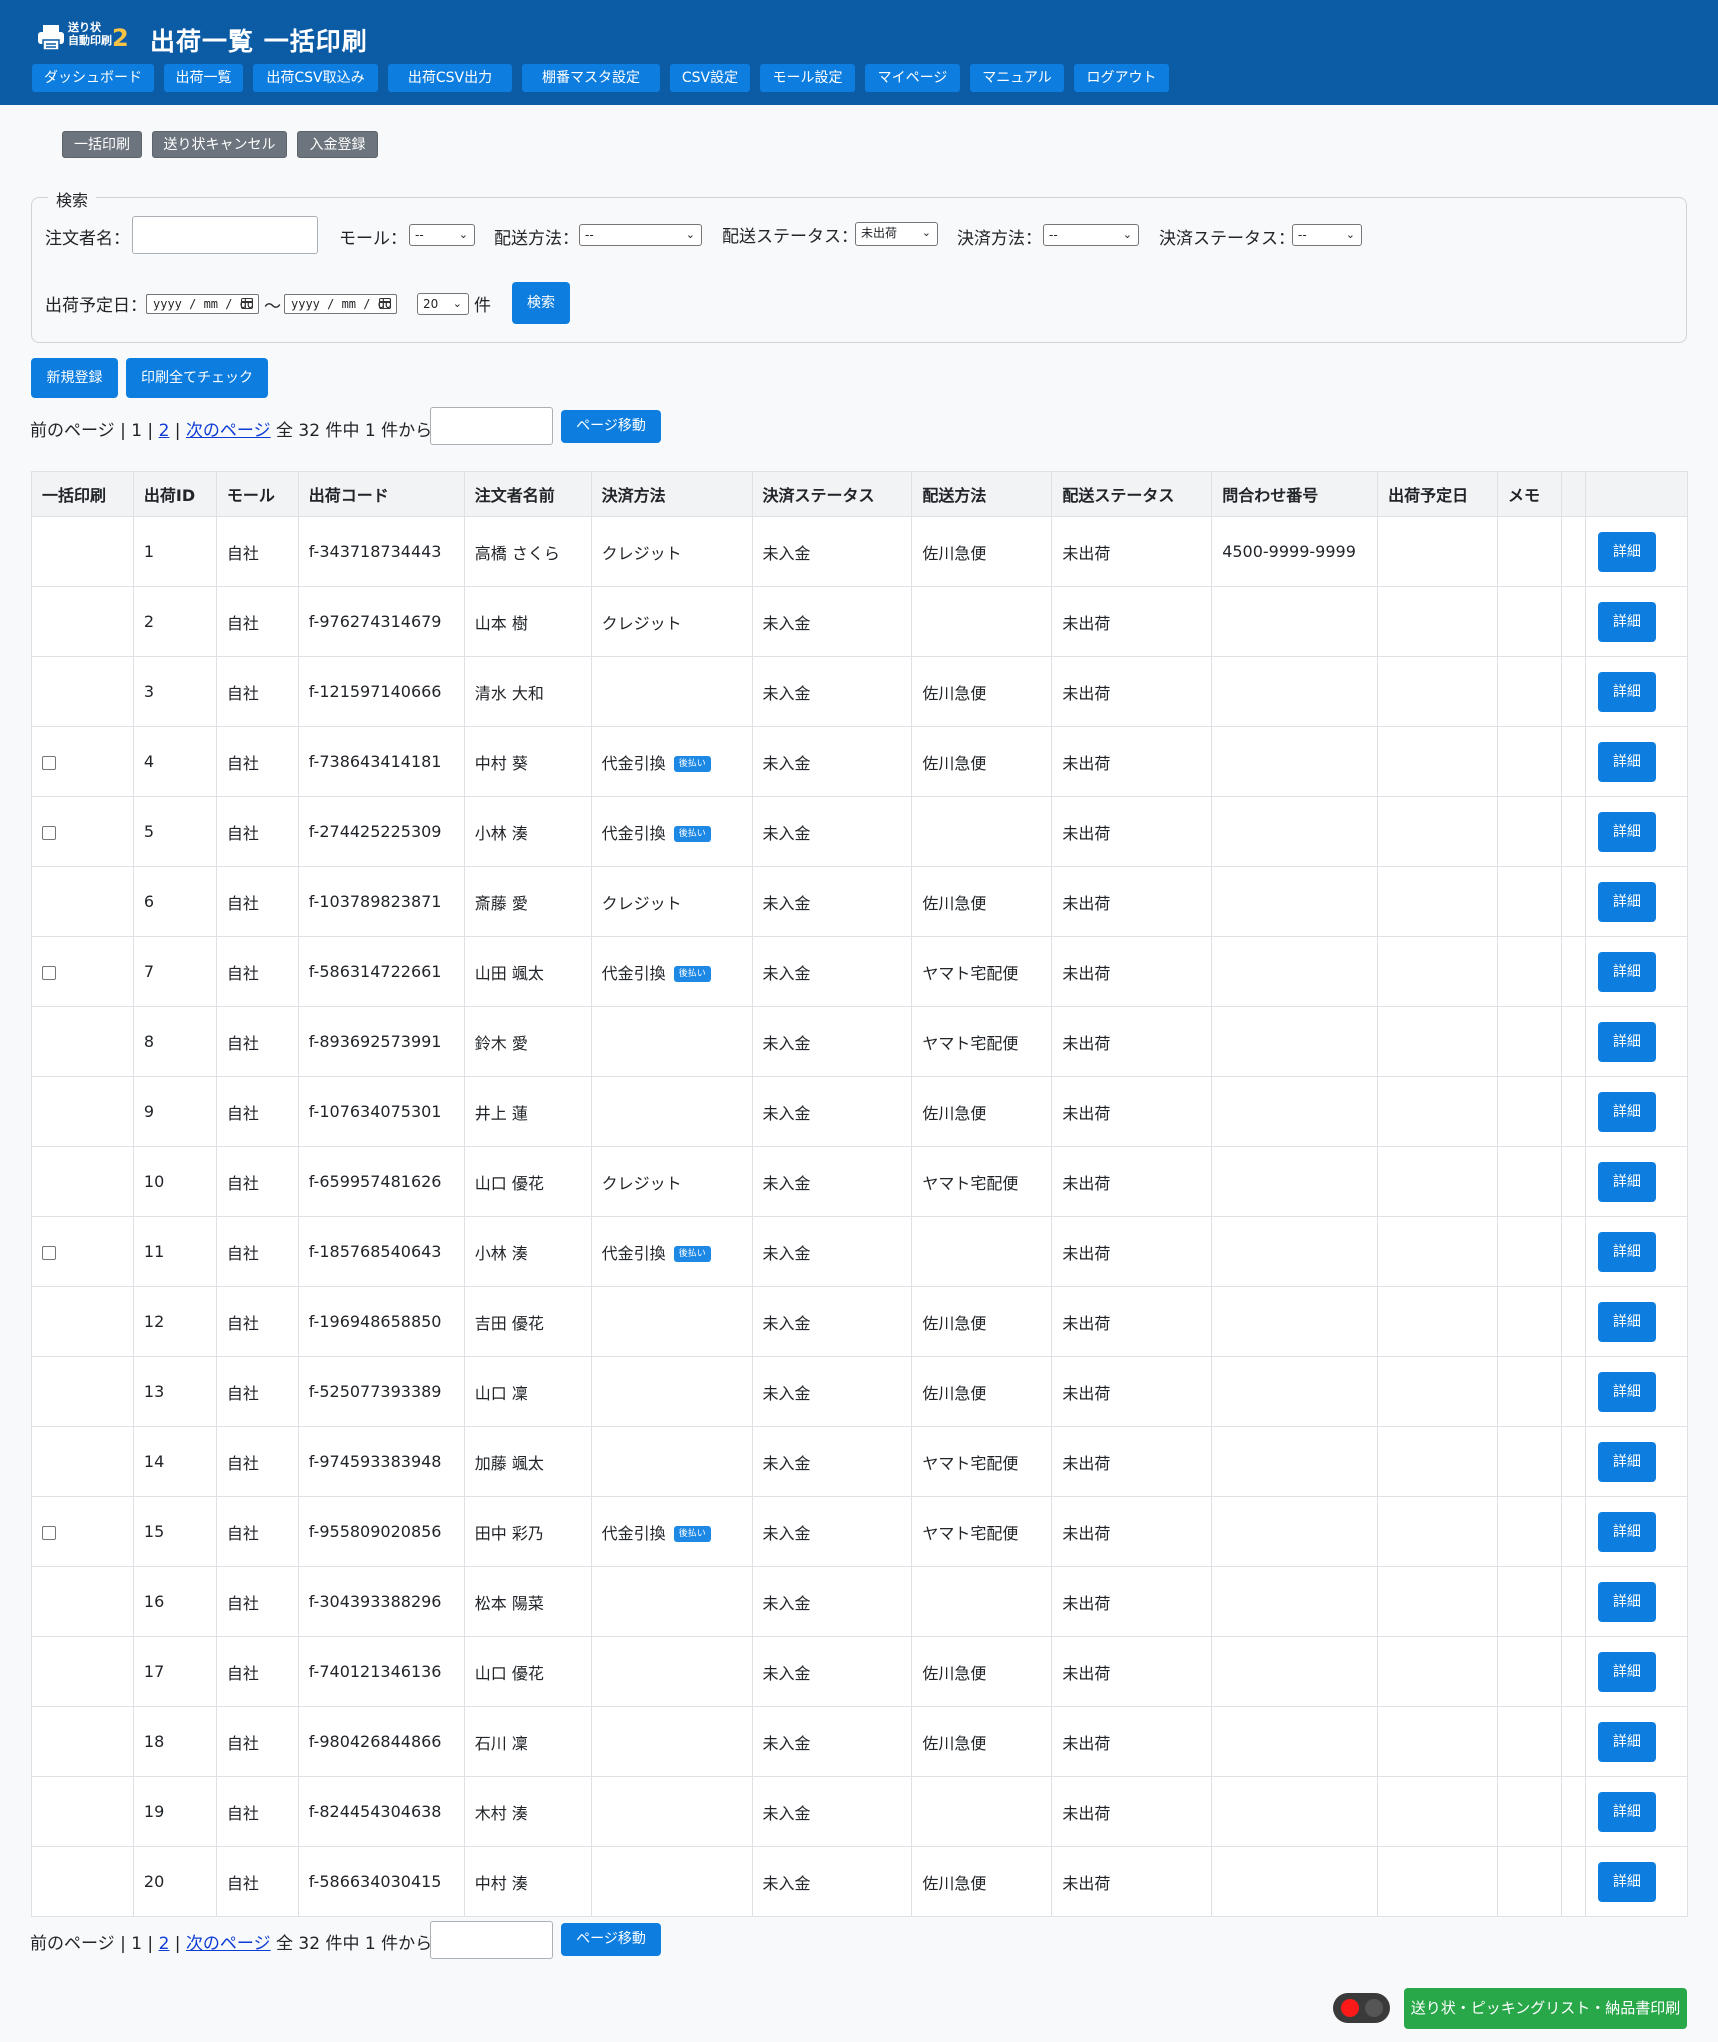 The image size is (1718, 2042). I want to click on date-to-input: yyyy / mm / dd, so click(340, 304).